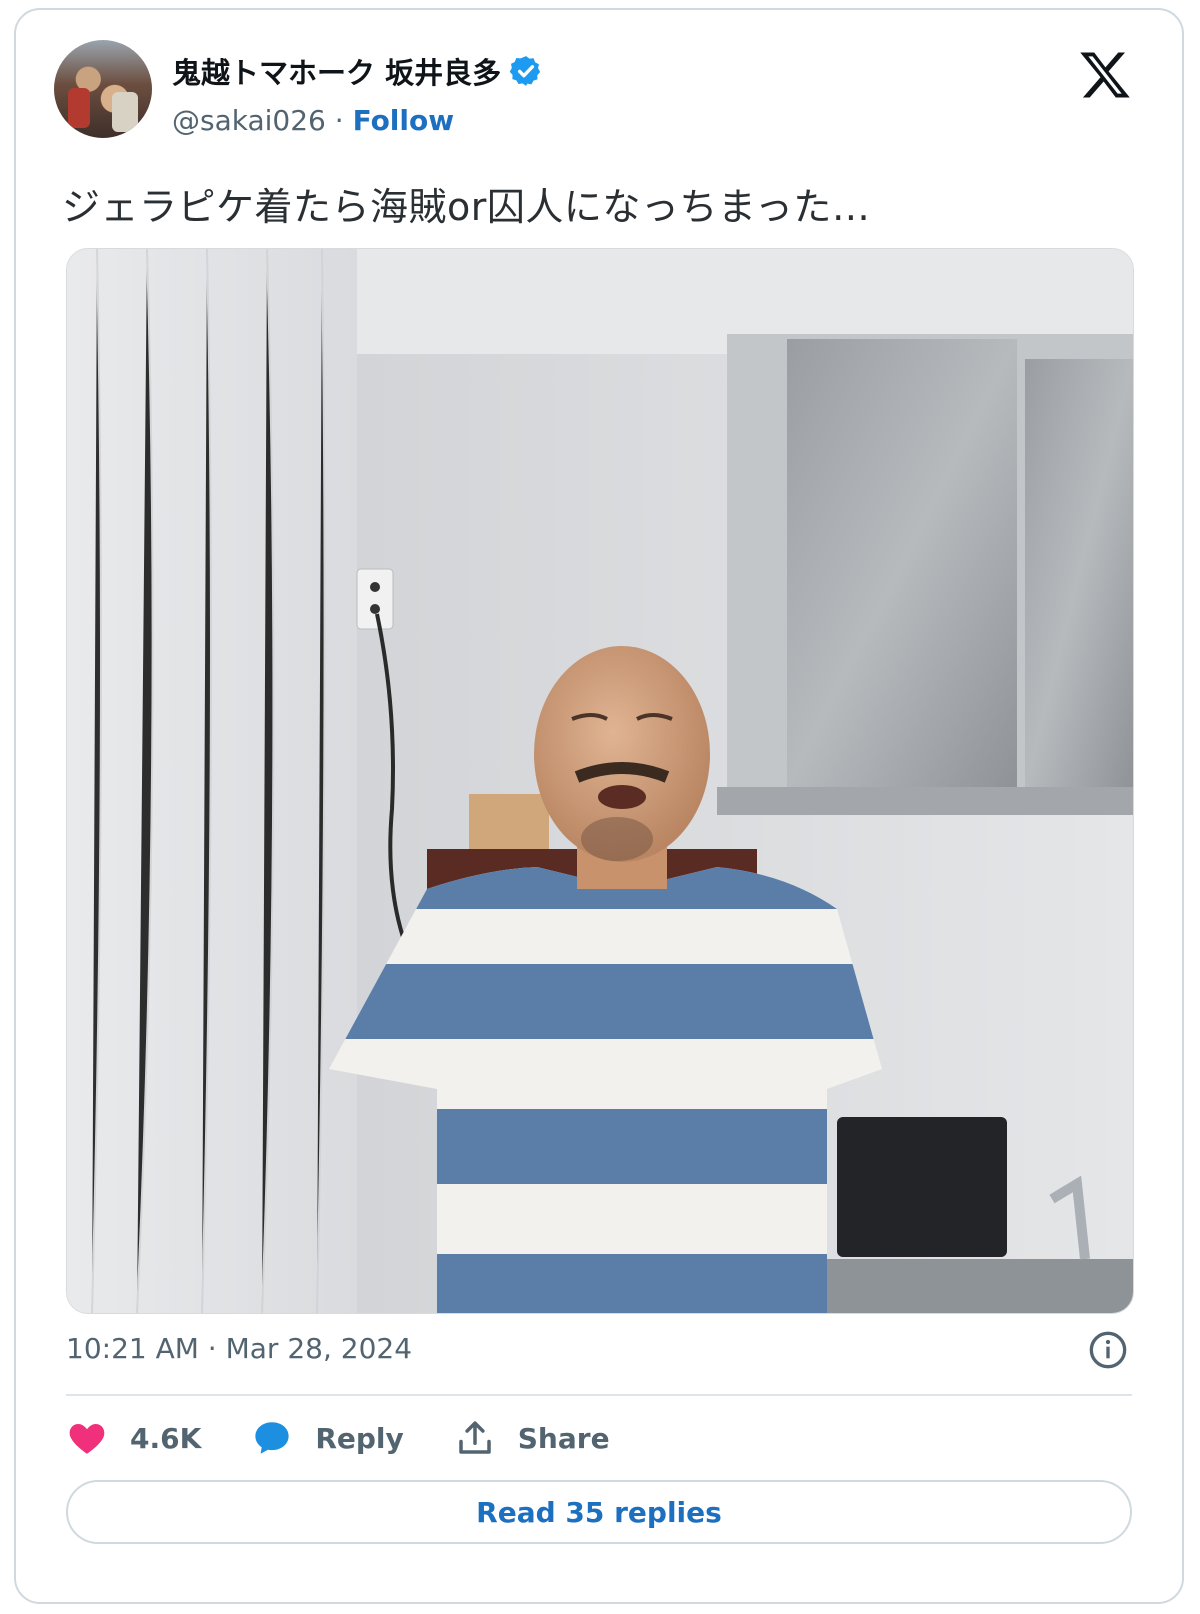  What do you see at coordinates (599, 1395) in the screenshot?
I see `divider` at bounding box center [599, 1395].